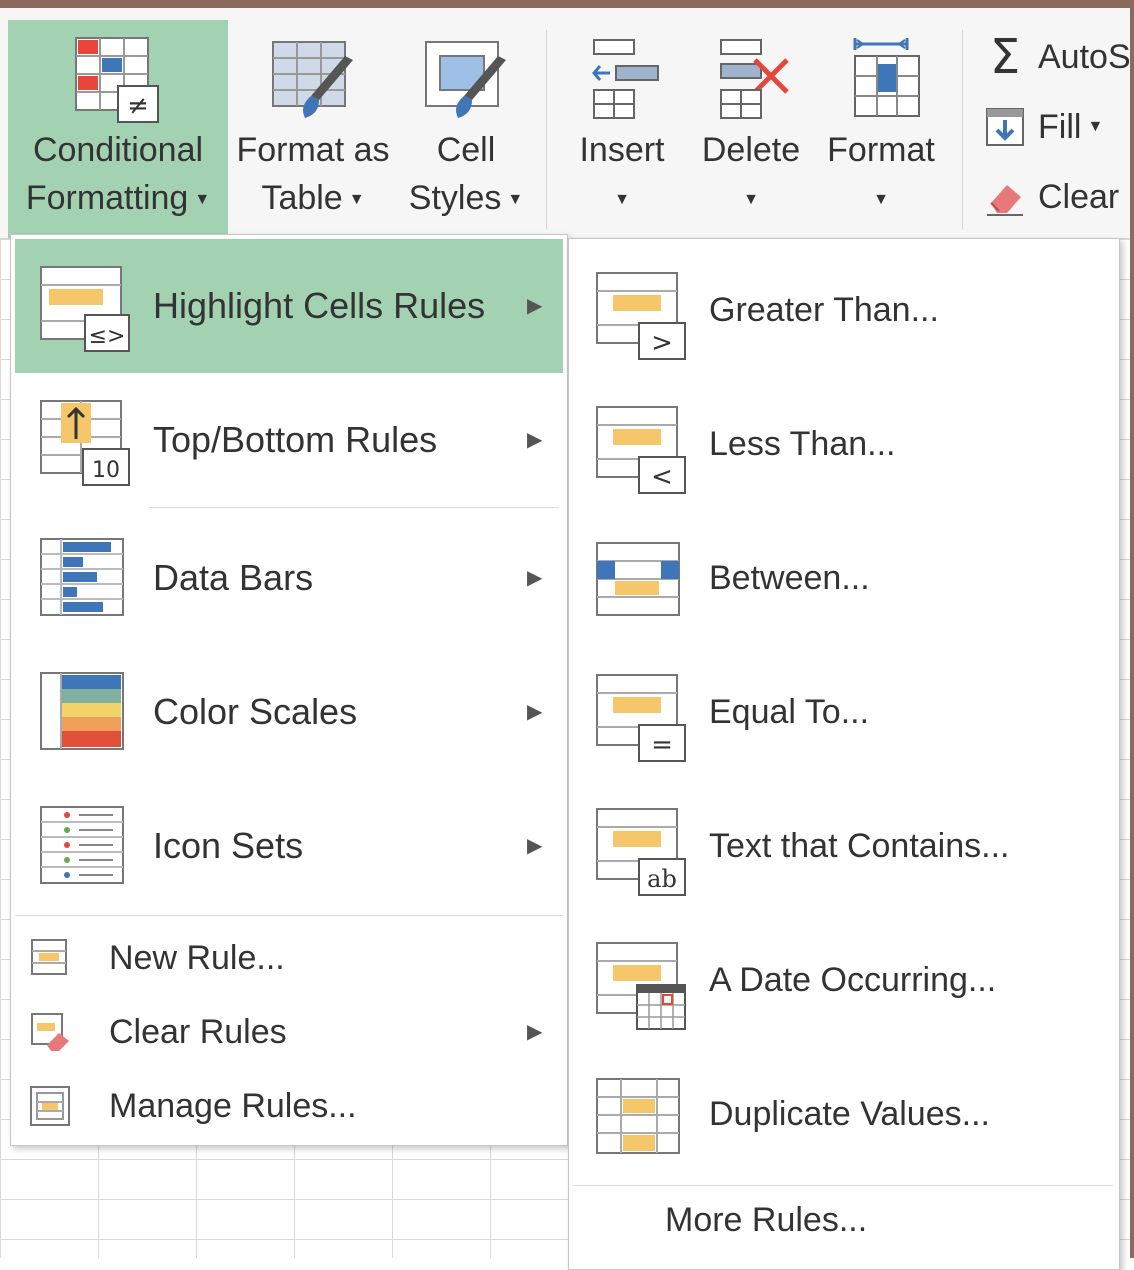 The width and height of the screenshot is (1134, 1270). What do you see at coordinates (1042, 127) in the screenshot?
I see `fill-button: Fill ▼` at bounding box center [1042, 127].